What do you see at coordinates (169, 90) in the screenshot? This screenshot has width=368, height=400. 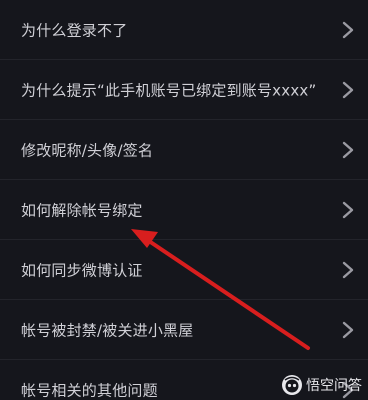 I see `menu-item-label: 为什么提示“此手机账号已绑定到账号xxxx”` at bounding box center [169, 90].